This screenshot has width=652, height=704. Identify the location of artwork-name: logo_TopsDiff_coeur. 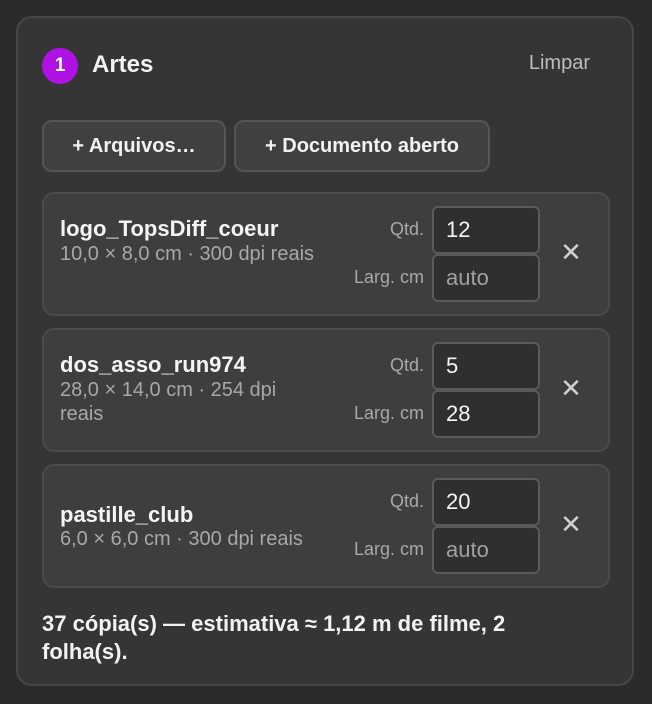
(169, 228).